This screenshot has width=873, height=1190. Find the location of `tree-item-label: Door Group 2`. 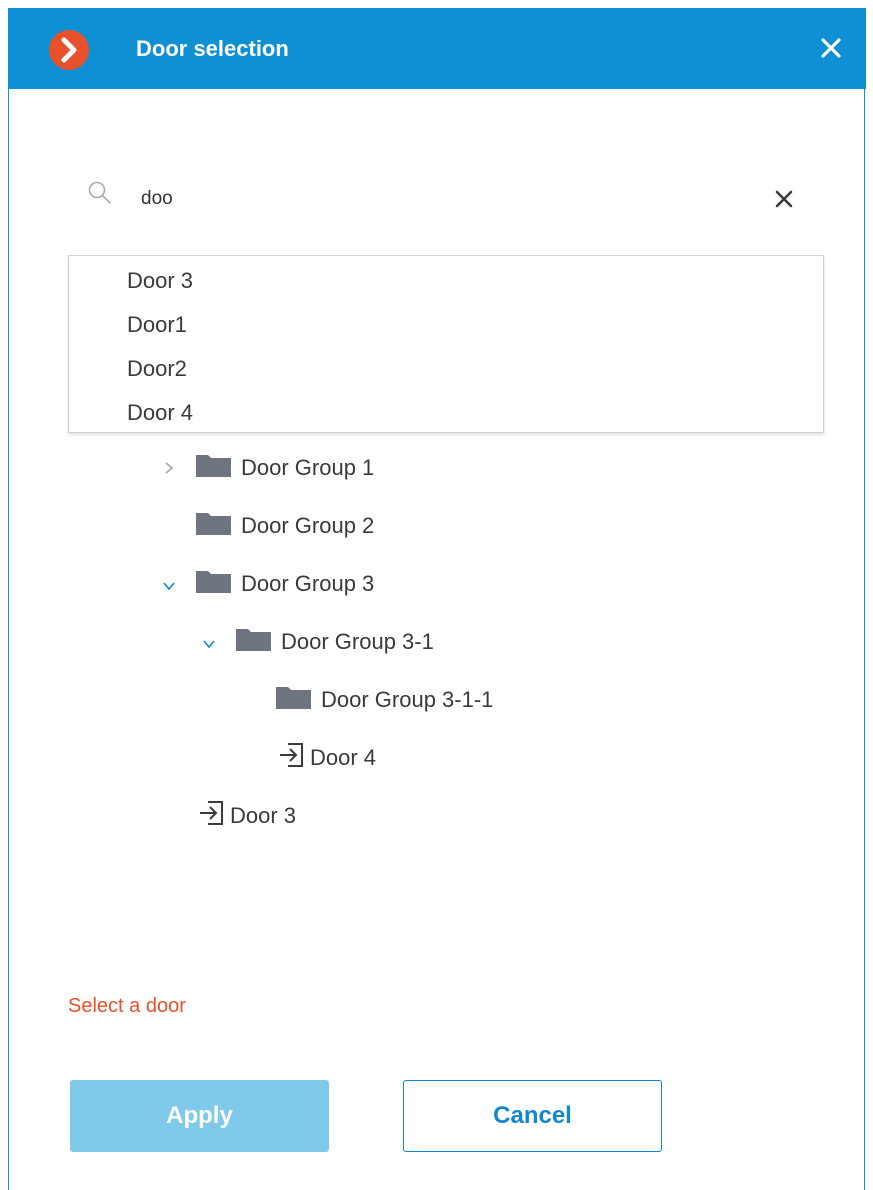

tree-item-label: Door Group 2 is located at coordinates (308, 525).